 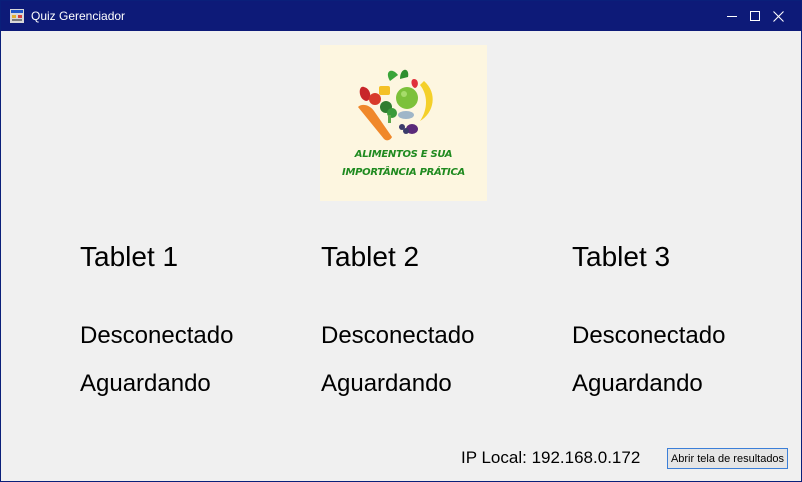 I want to click on logo-text-line1: ALIMENTOS E SUA, so click(x=403, y=154).